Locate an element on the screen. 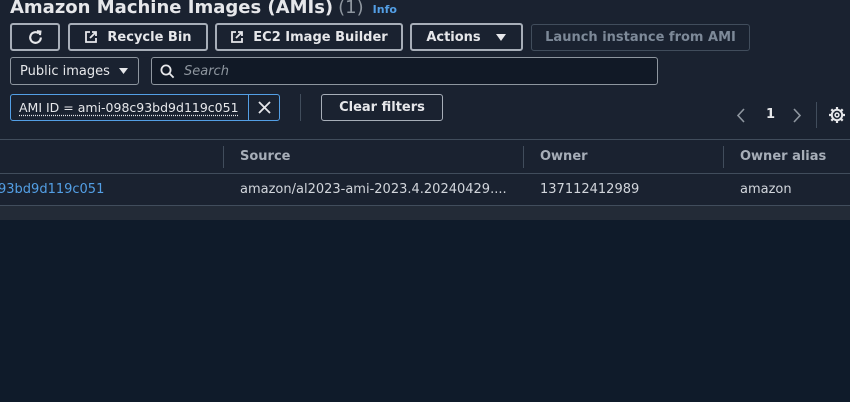  result-count: (1) is located at coordinates (351, 9).